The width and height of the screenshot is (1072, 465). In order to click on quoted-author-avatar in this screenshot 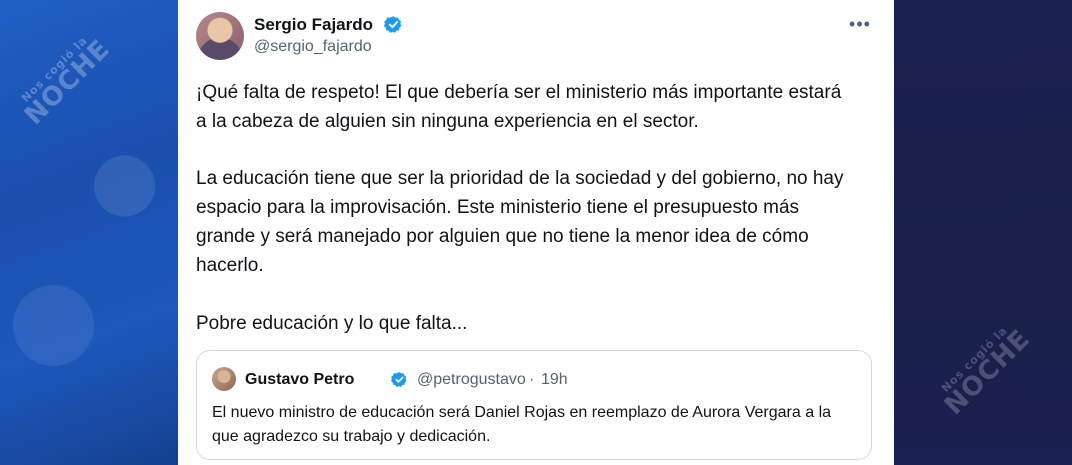, I will do `click(224, 379)`.